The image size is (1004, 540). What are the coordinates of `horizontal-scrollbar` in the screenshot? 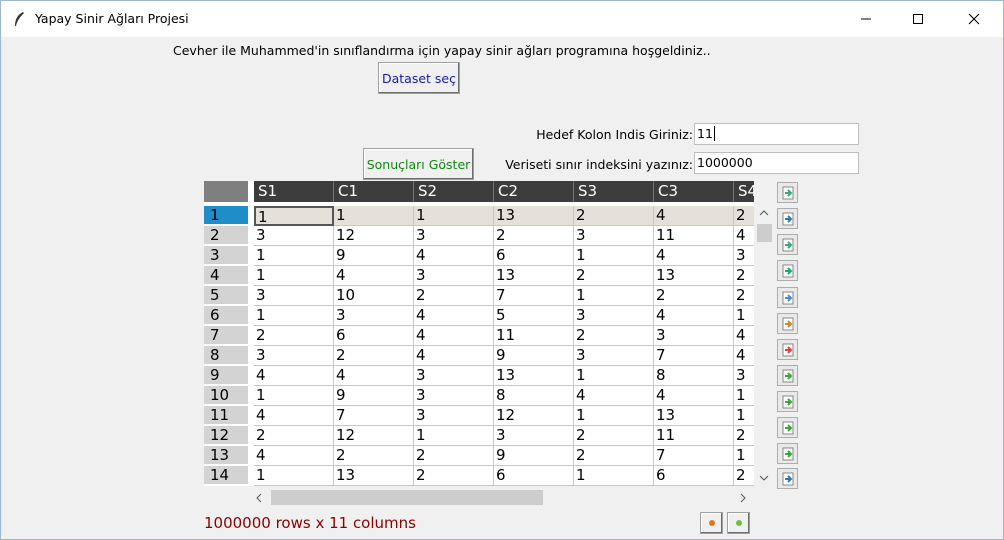 It's located at (501, 497).